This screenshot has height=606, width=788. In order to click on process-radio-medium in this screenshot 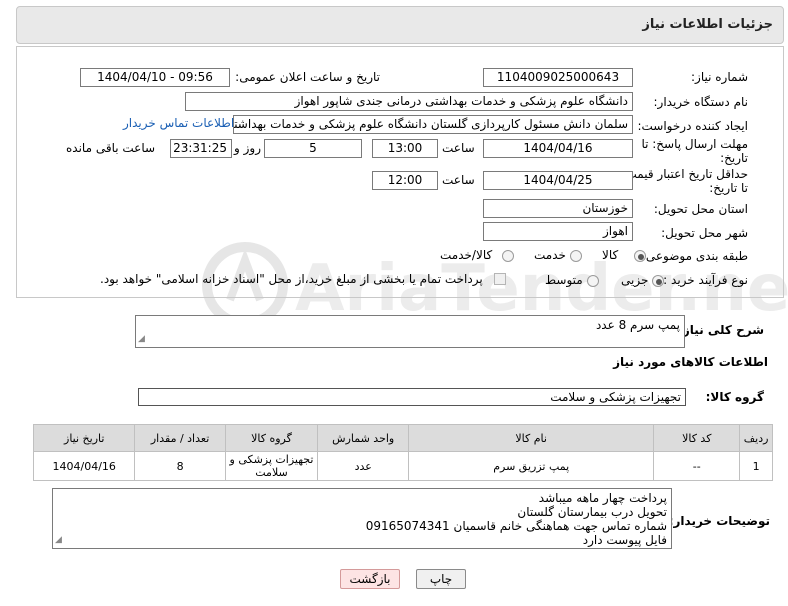, I will do `click(593, 281)`.